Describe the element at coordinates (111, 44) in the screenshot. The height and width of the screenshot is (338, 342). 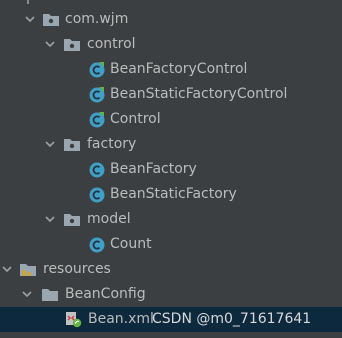
I see `tree-item-label: control` at that location.